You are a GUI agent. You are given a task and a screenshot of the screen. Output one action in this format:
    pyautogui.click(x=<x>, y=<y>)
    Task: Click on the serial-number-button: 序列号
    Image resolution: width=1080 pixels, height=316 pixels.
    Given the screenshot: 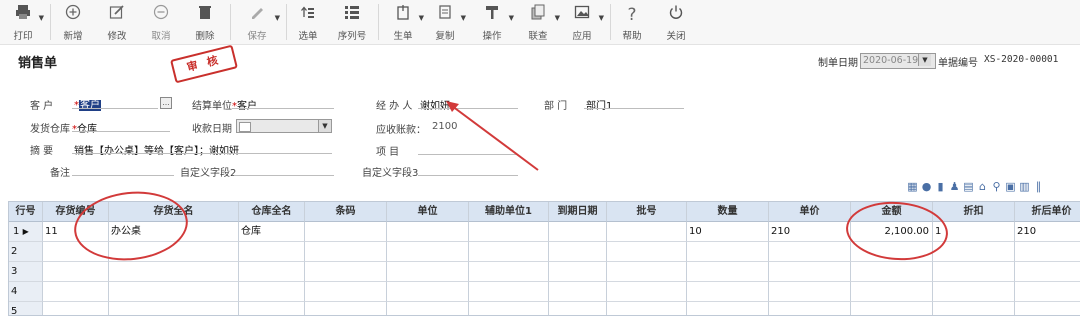 What is the action you would take?
    pyautogui.click(x=352, y=23)
    